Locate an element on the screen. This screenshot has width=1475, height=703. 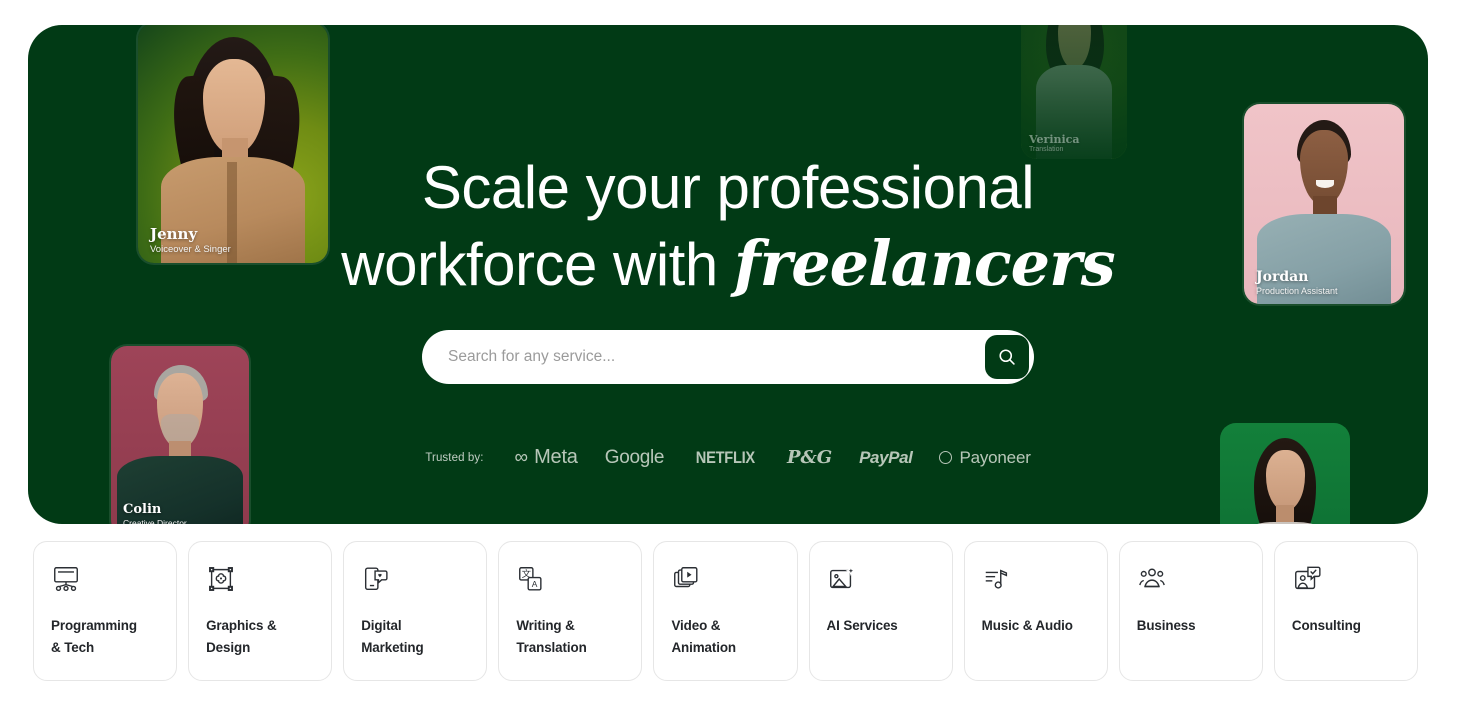
brand-name: PayPal is located at coordinates (886, 457).